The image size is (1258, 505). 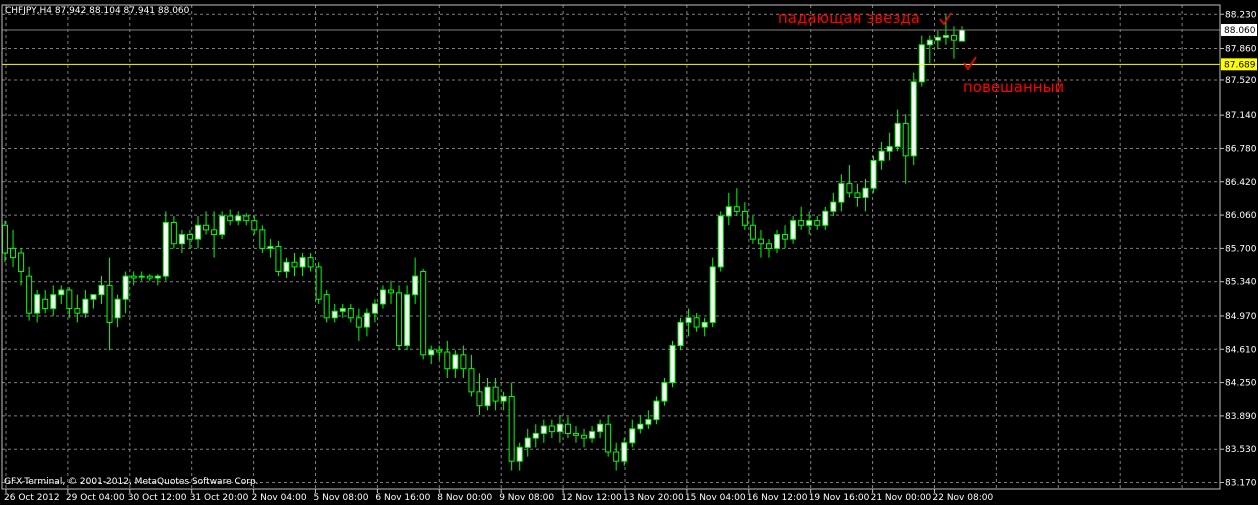 I want to click on y-tick-label: 87.860, so click(x=1241, y=49).